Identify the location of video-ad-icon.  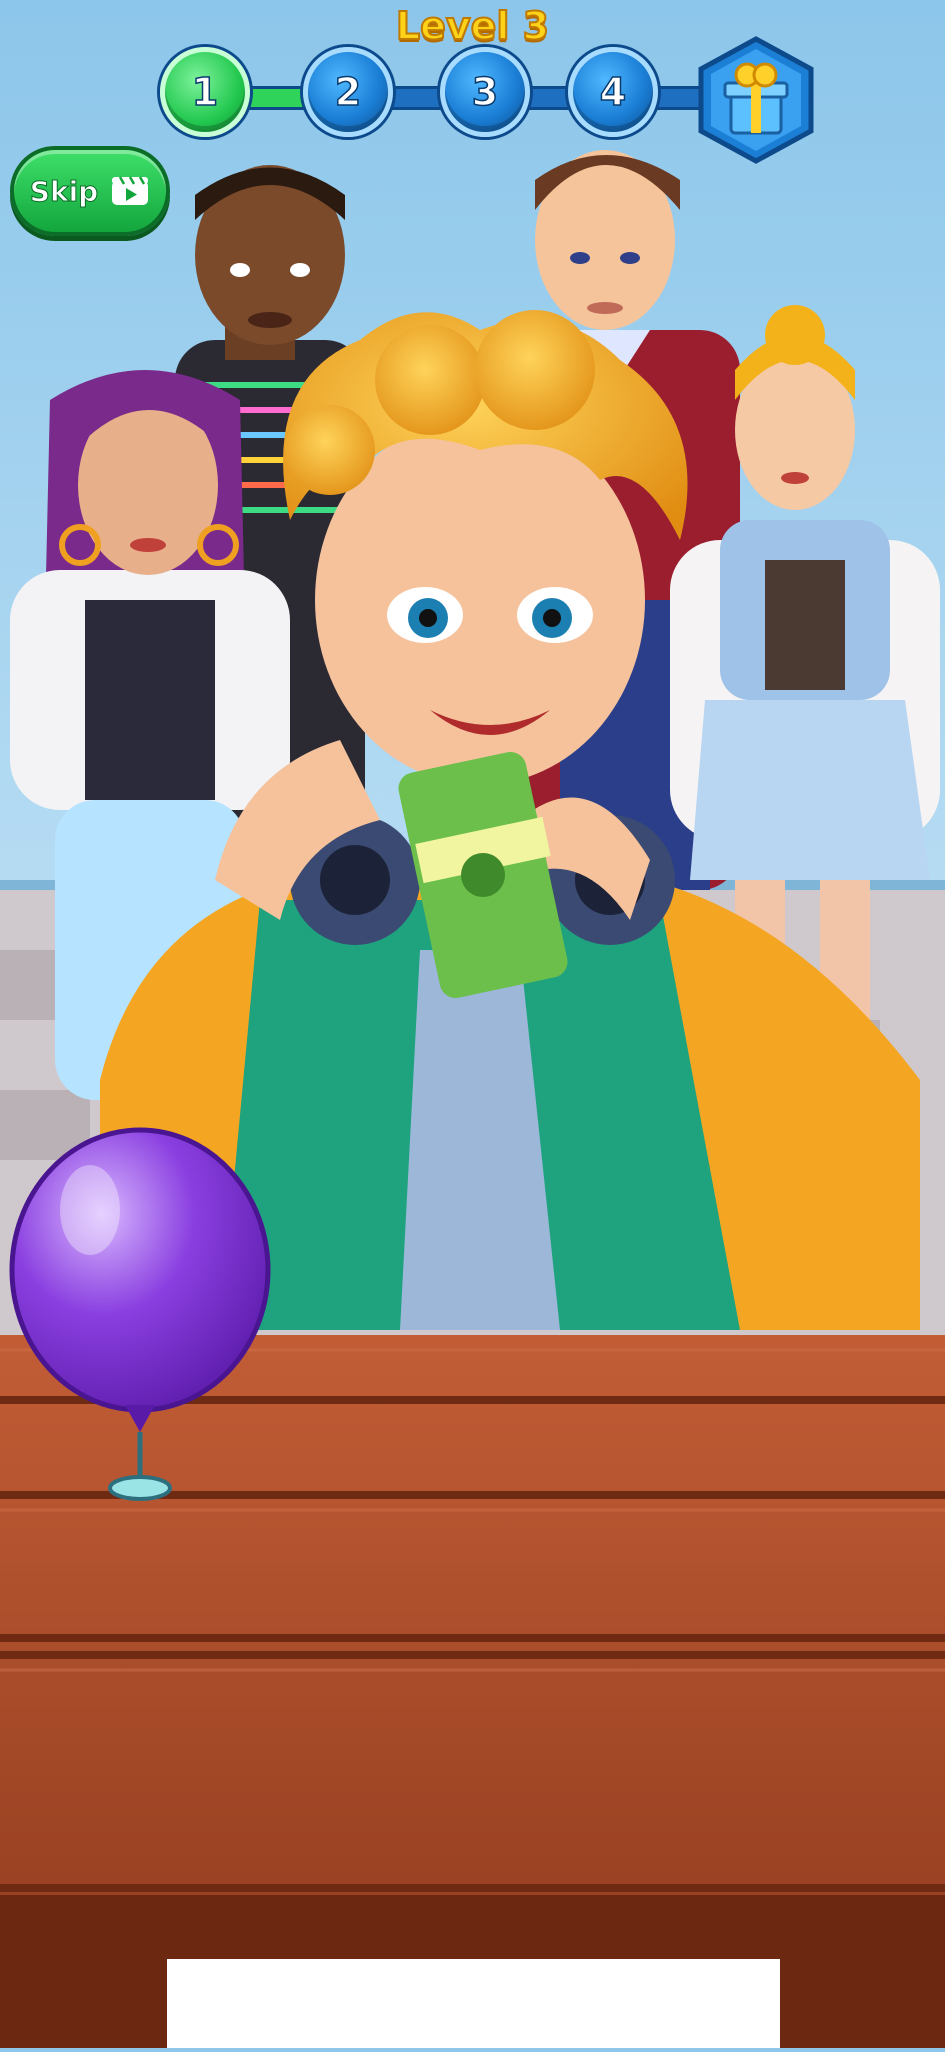
(130, 190).